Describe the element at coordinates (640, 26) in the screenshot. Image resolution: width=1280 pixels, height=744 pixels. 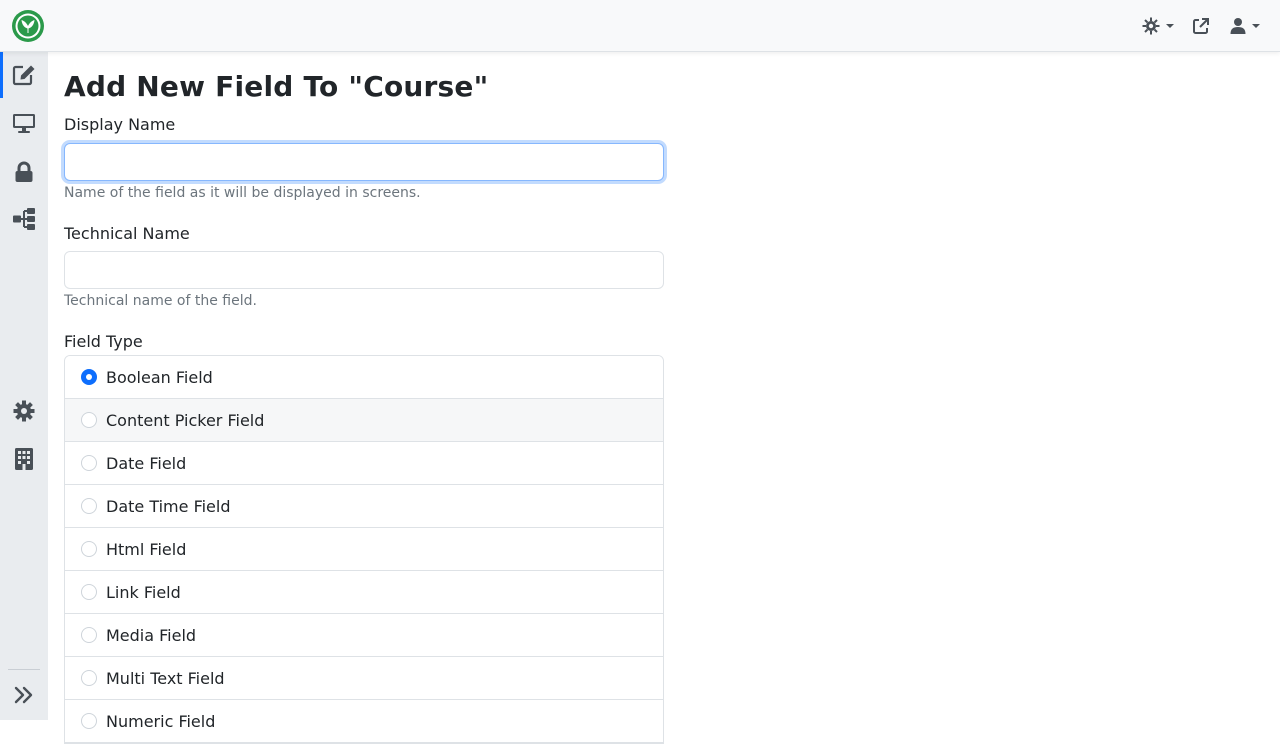
I see `top-navbar` at that location.